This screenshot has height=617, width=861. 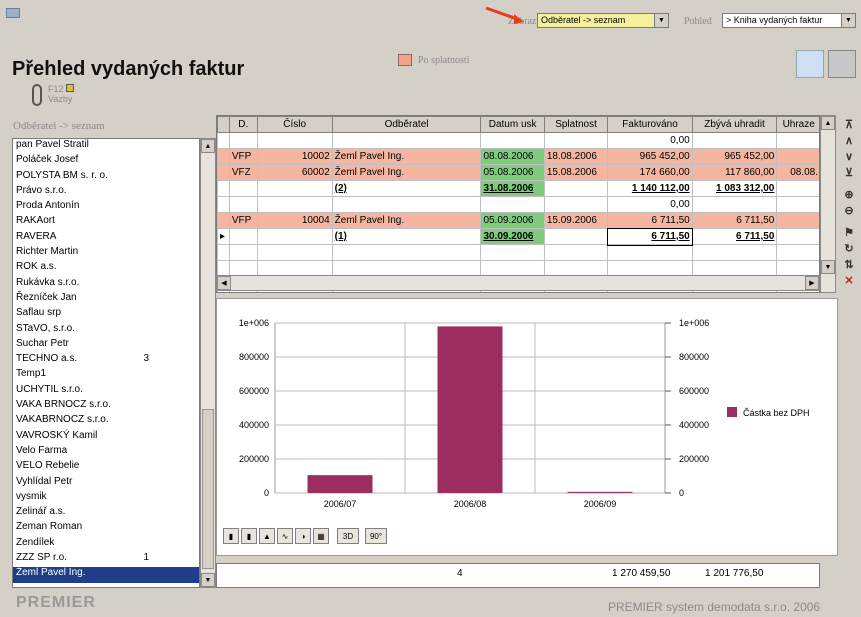 What do you see at coordinates (294, 156) in the screenshot?
I see `table-cell: 10002` at bounding box center [294, 156].